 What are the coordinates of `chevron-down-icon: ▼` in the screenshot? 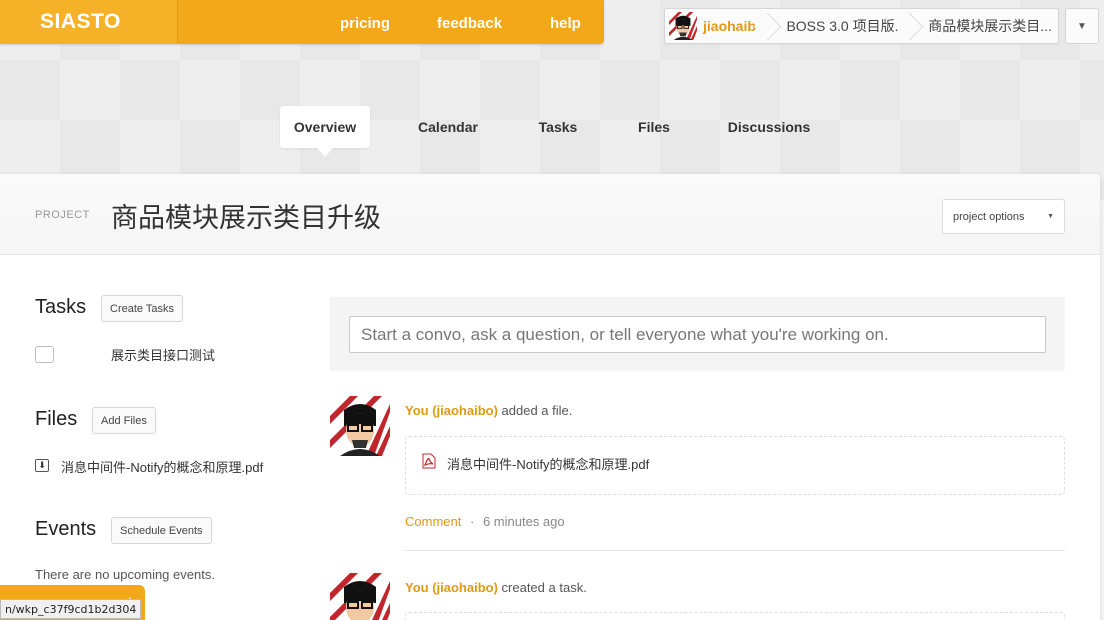 It's located at (1082, 26).